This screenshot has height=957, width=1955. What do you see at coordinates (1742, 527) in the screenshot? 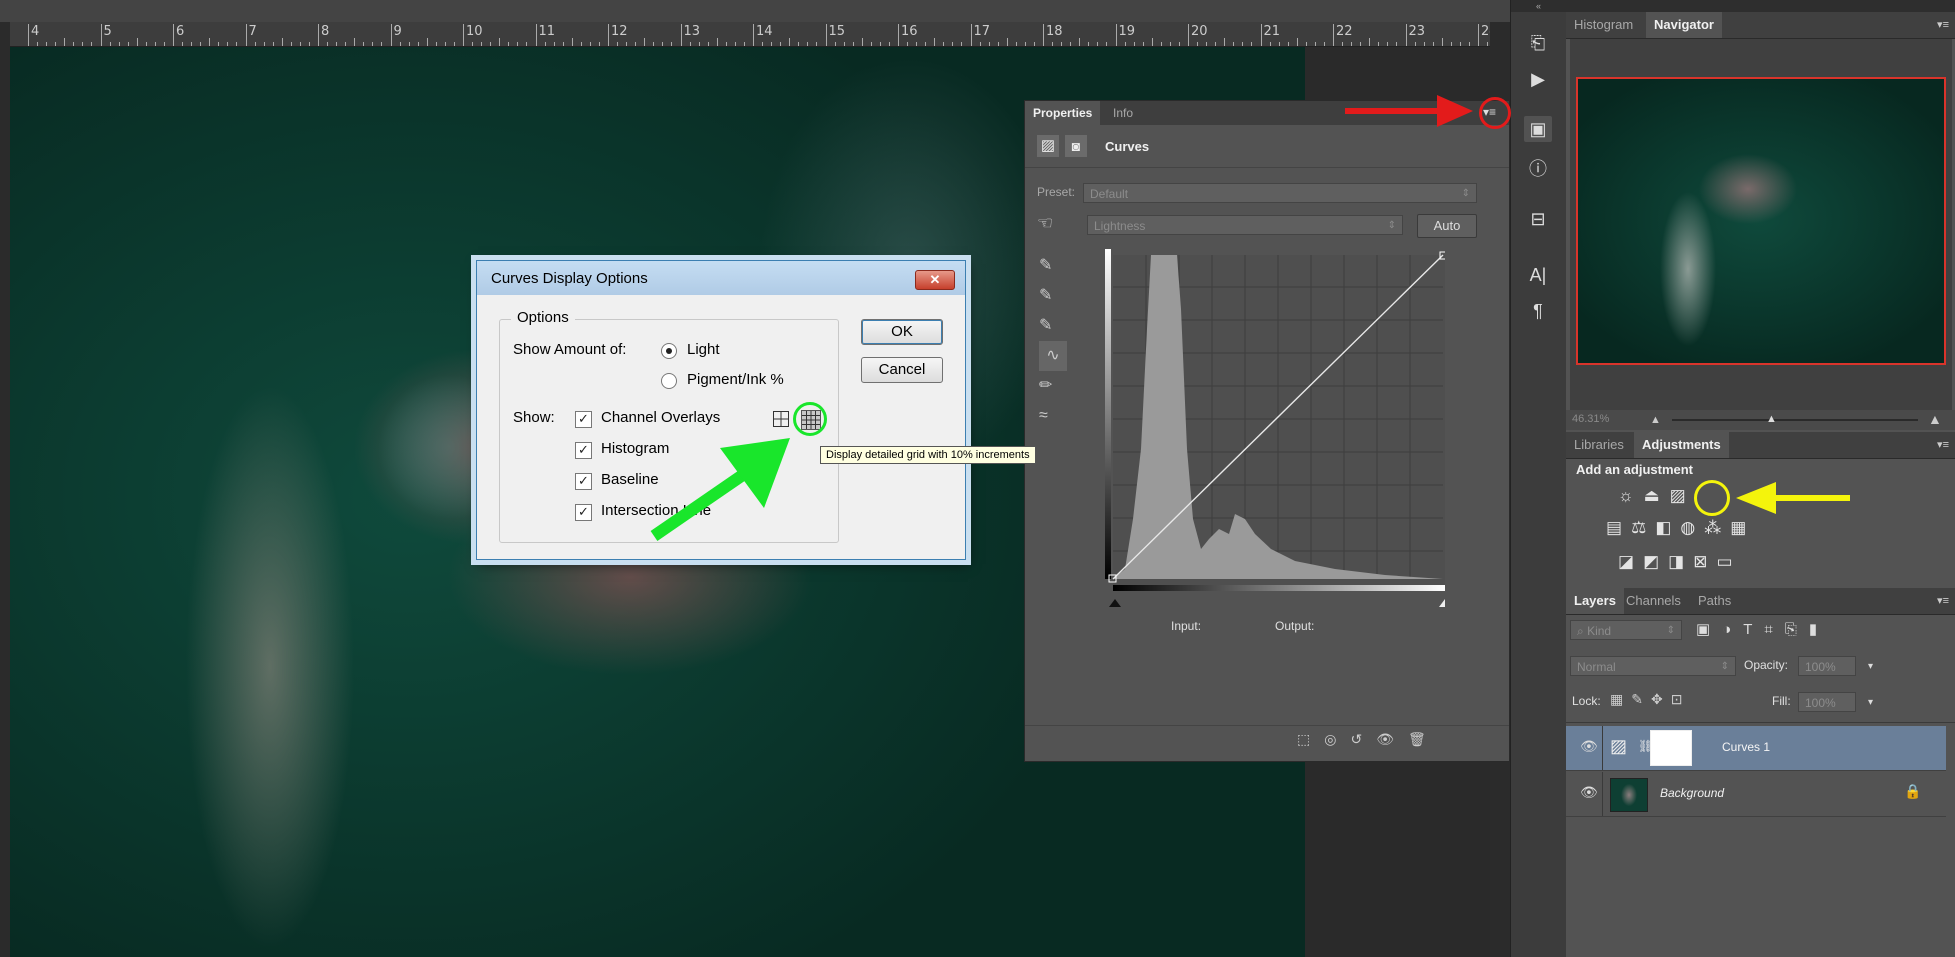
I see `color-lookup-icon: ▦` at bounding box center [1742, 527].